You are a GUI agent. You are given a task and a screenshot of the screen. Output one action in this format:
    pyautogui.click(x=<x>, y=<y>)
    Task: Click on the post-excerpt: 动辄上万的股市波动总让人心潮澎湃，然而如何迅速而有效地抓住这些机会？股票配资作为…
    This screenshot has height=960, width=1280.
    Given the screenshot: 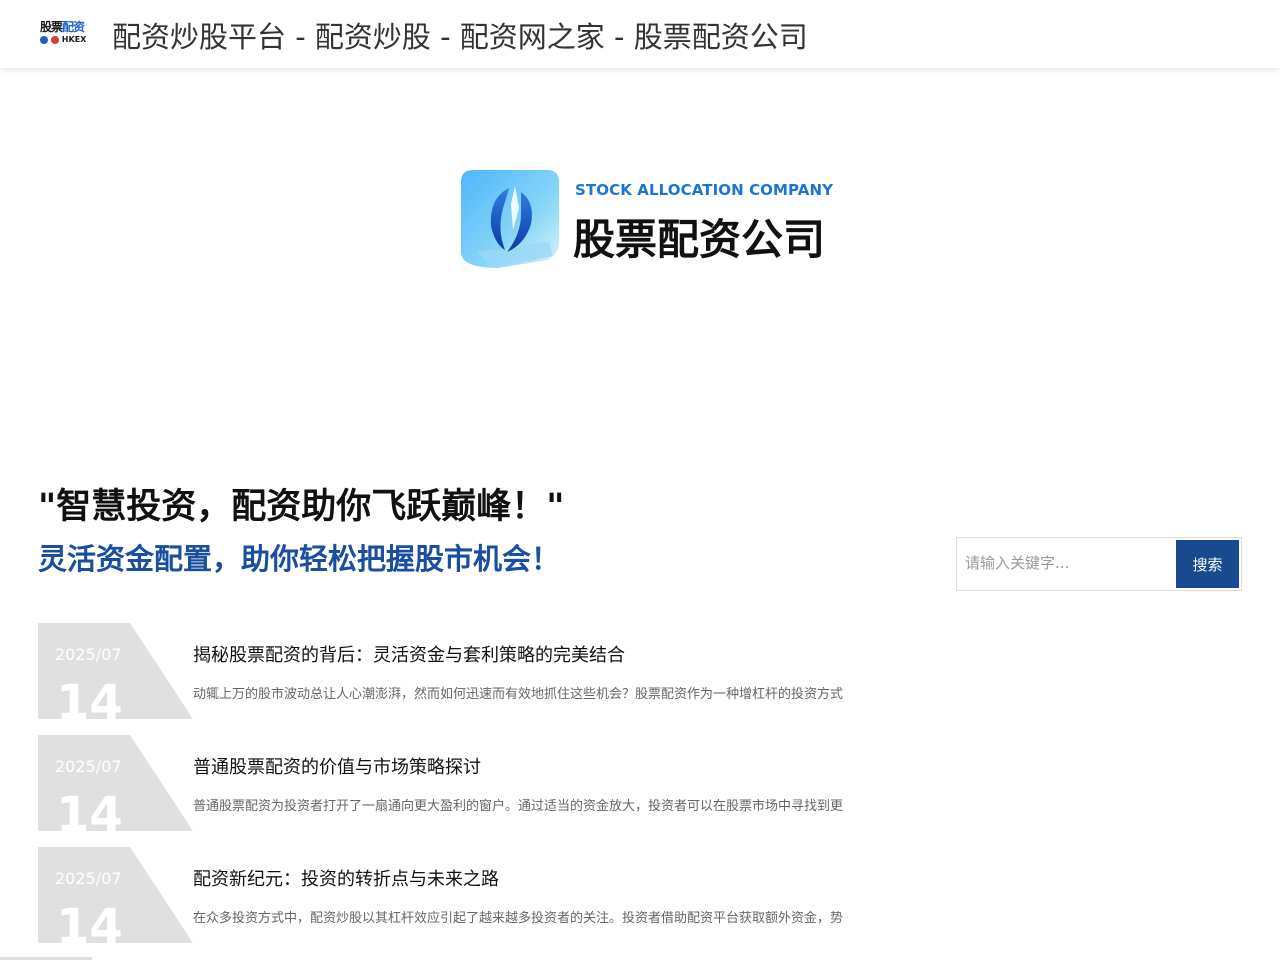 What is the action you would take?
    pyautogui.click(x=518, y=694)
    